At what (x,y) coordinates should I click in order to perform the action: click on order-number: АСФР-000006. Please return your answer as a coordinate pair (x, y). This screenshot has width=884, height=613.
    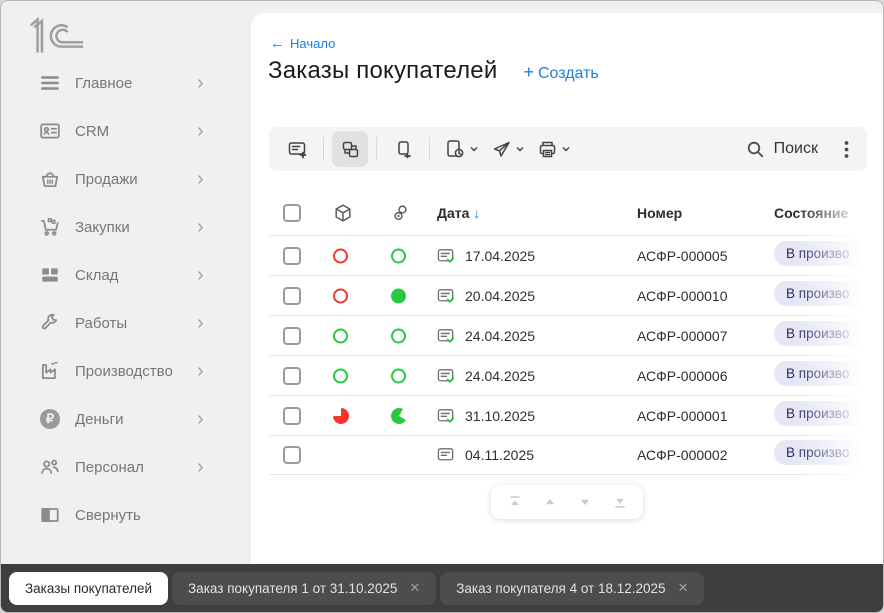
    Looking at the image, I should click on (682, 375).